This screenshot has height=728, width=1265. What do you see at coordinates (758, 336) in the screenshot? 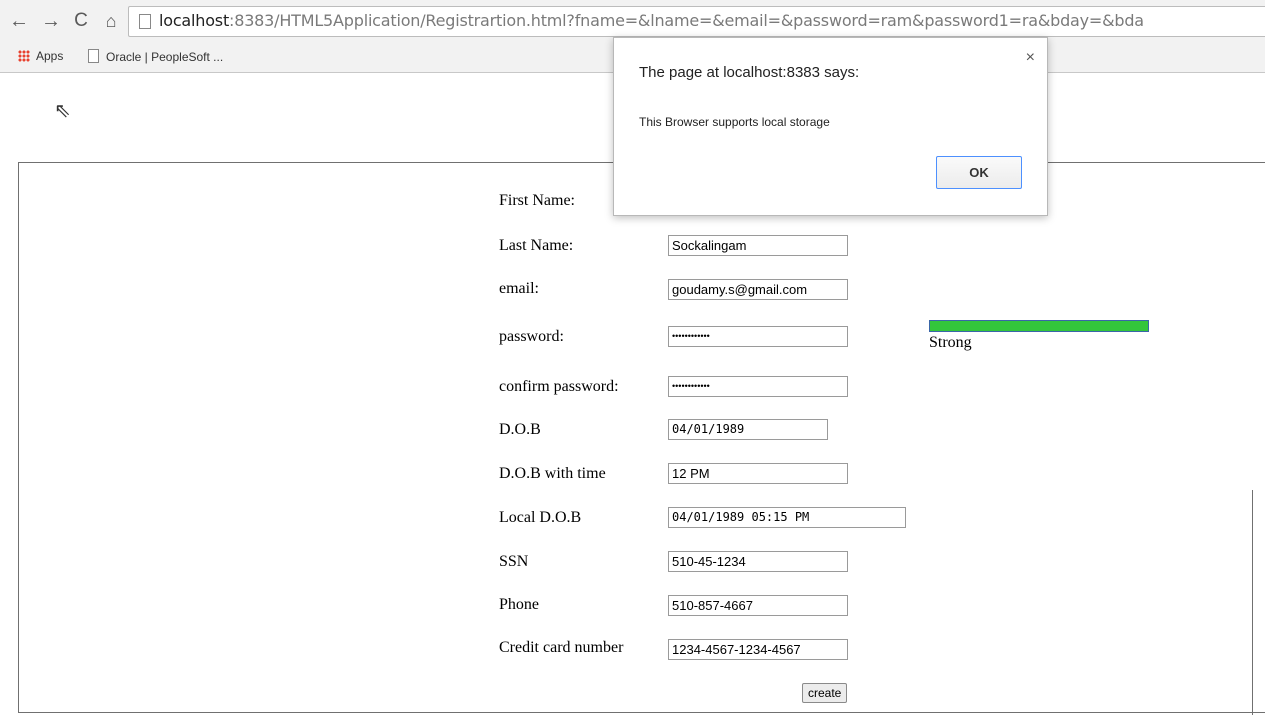
I see `password-input: ••••••••••••` at bounding box center [758, 336].